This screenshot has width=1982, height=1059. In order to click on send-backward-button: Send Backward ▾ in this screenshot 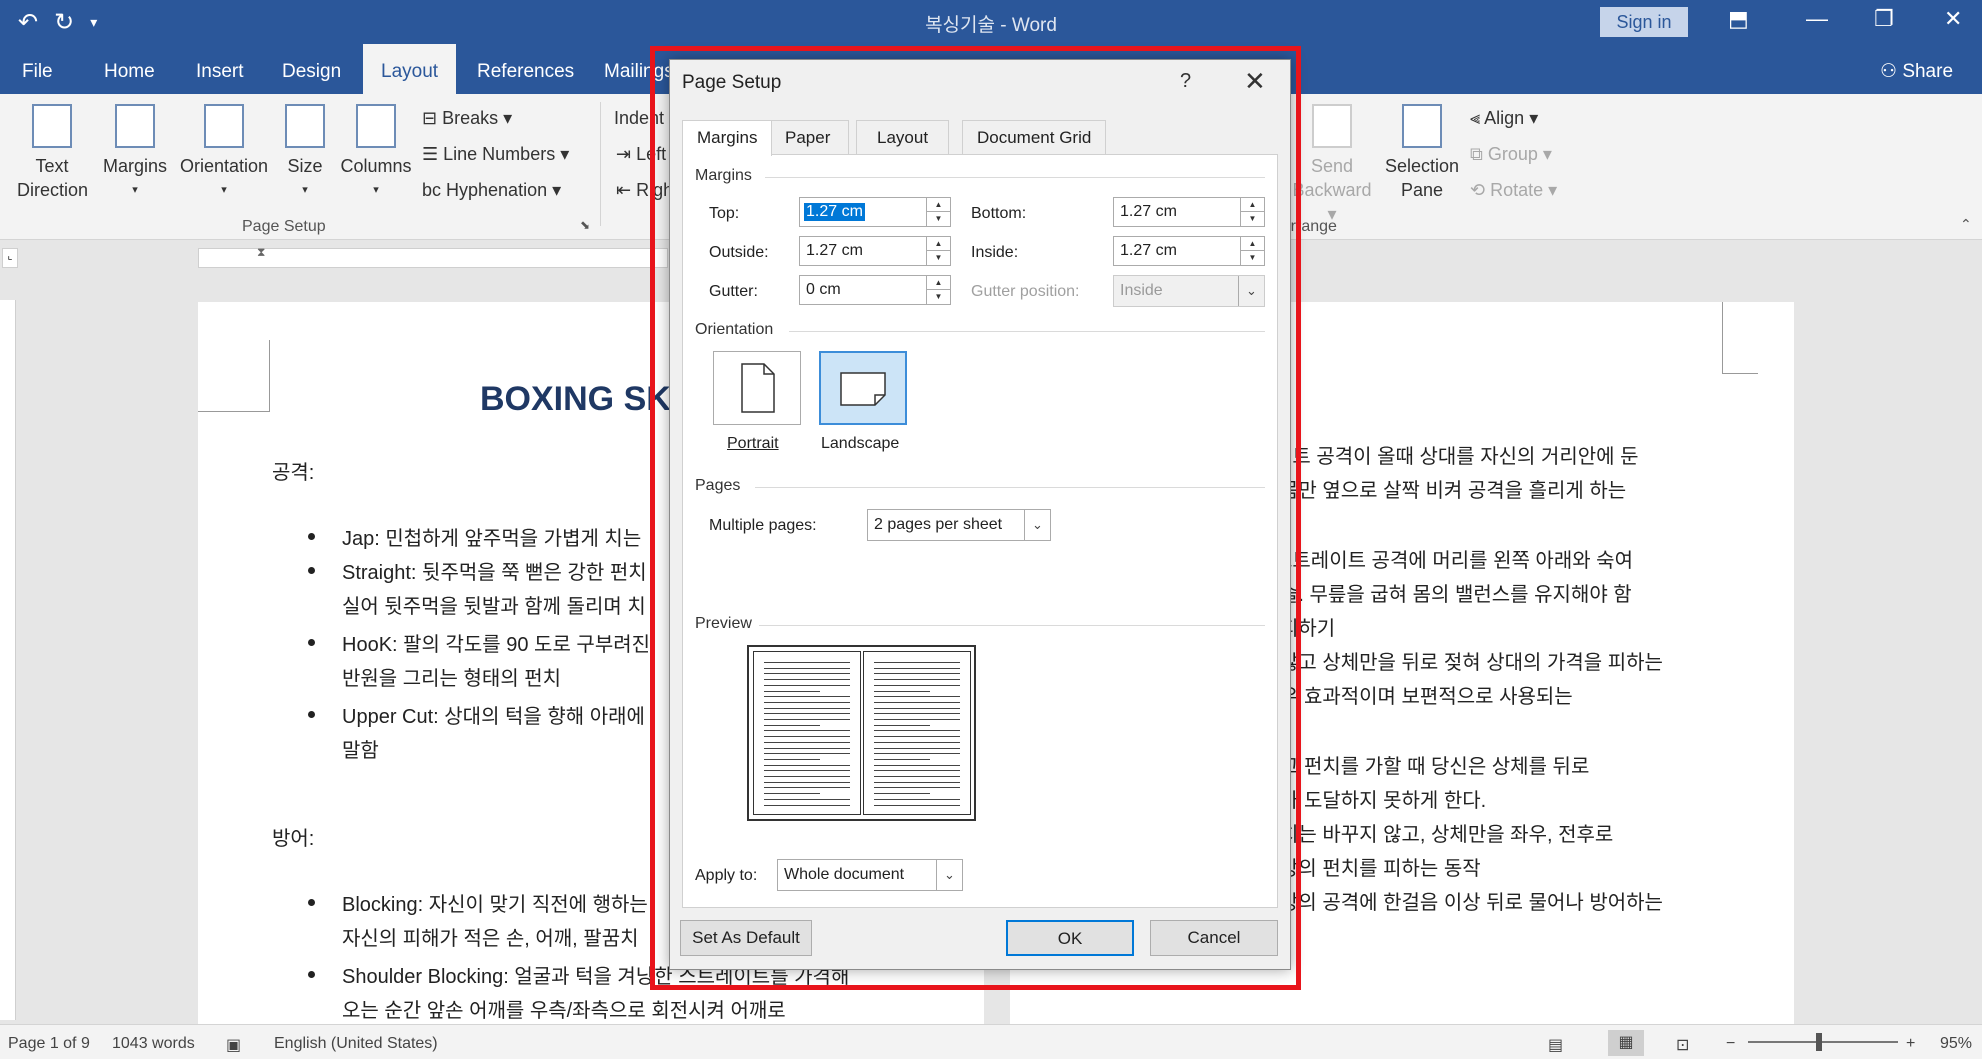, I will do `click(1332, 165)`.